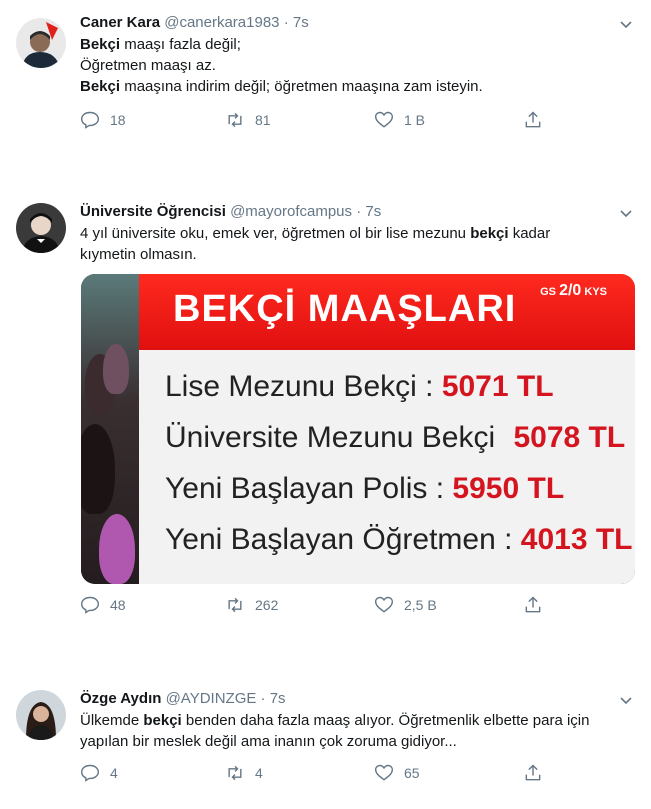 This screenshot has height=809, width=651. I want to click on salary-row: Üniversite Mezunu Bekçi 5078 TL, so click(395, 438).